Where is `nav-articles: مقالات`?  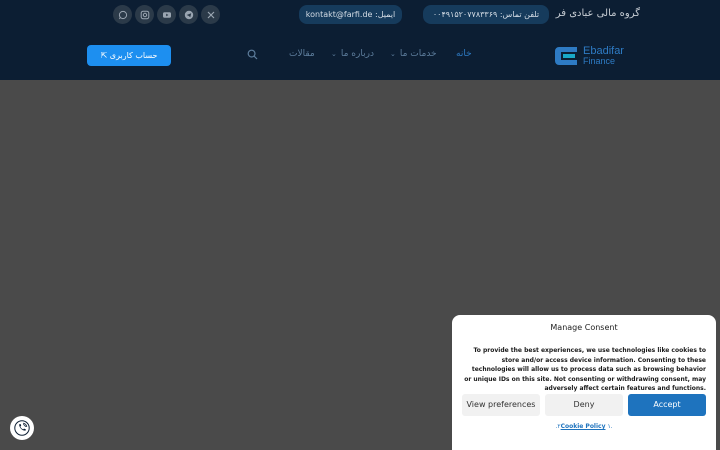 nav-articles: مقالات is located at coordinates (302, 54).